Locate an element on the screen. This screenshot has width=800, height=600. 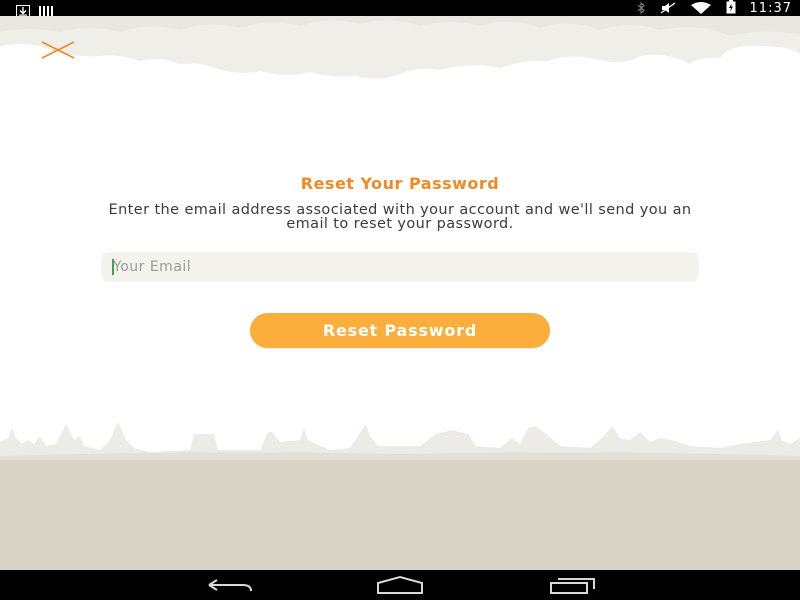
close-icon is located at coordinates (58, 50).